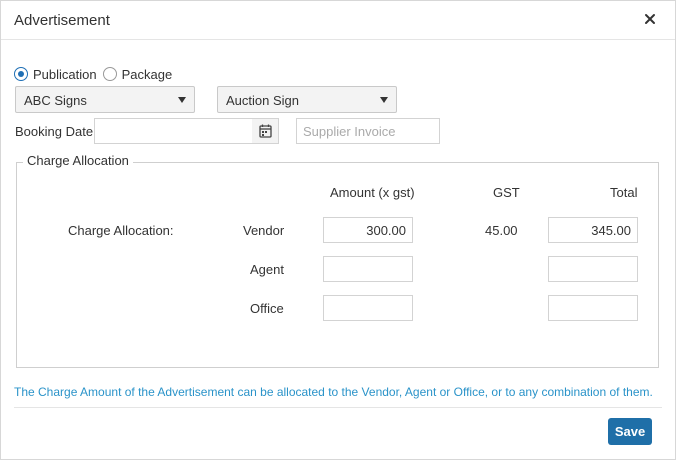 The width and height of the screenshot is (676, 460). Describe the element at coordinates (267, 269) in the screenshot. I see `agent-label: Agent` at that location.